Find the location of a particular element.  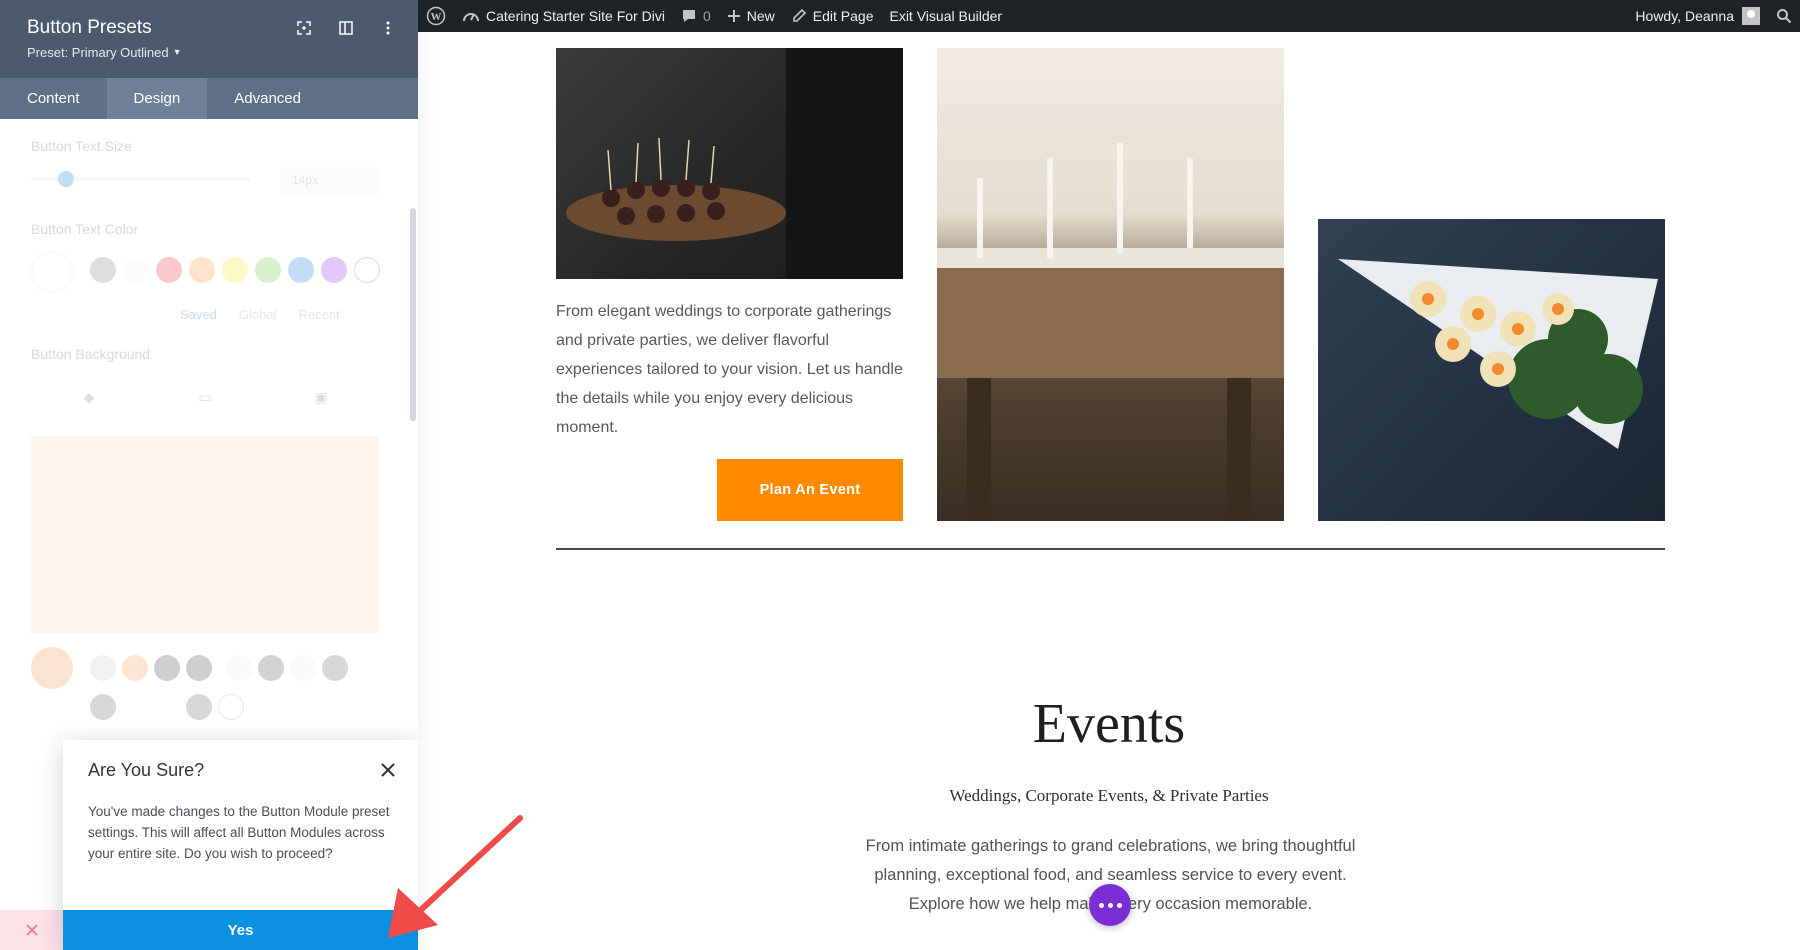

swatch-tab-global: Global is located at coordinates (258, 314).